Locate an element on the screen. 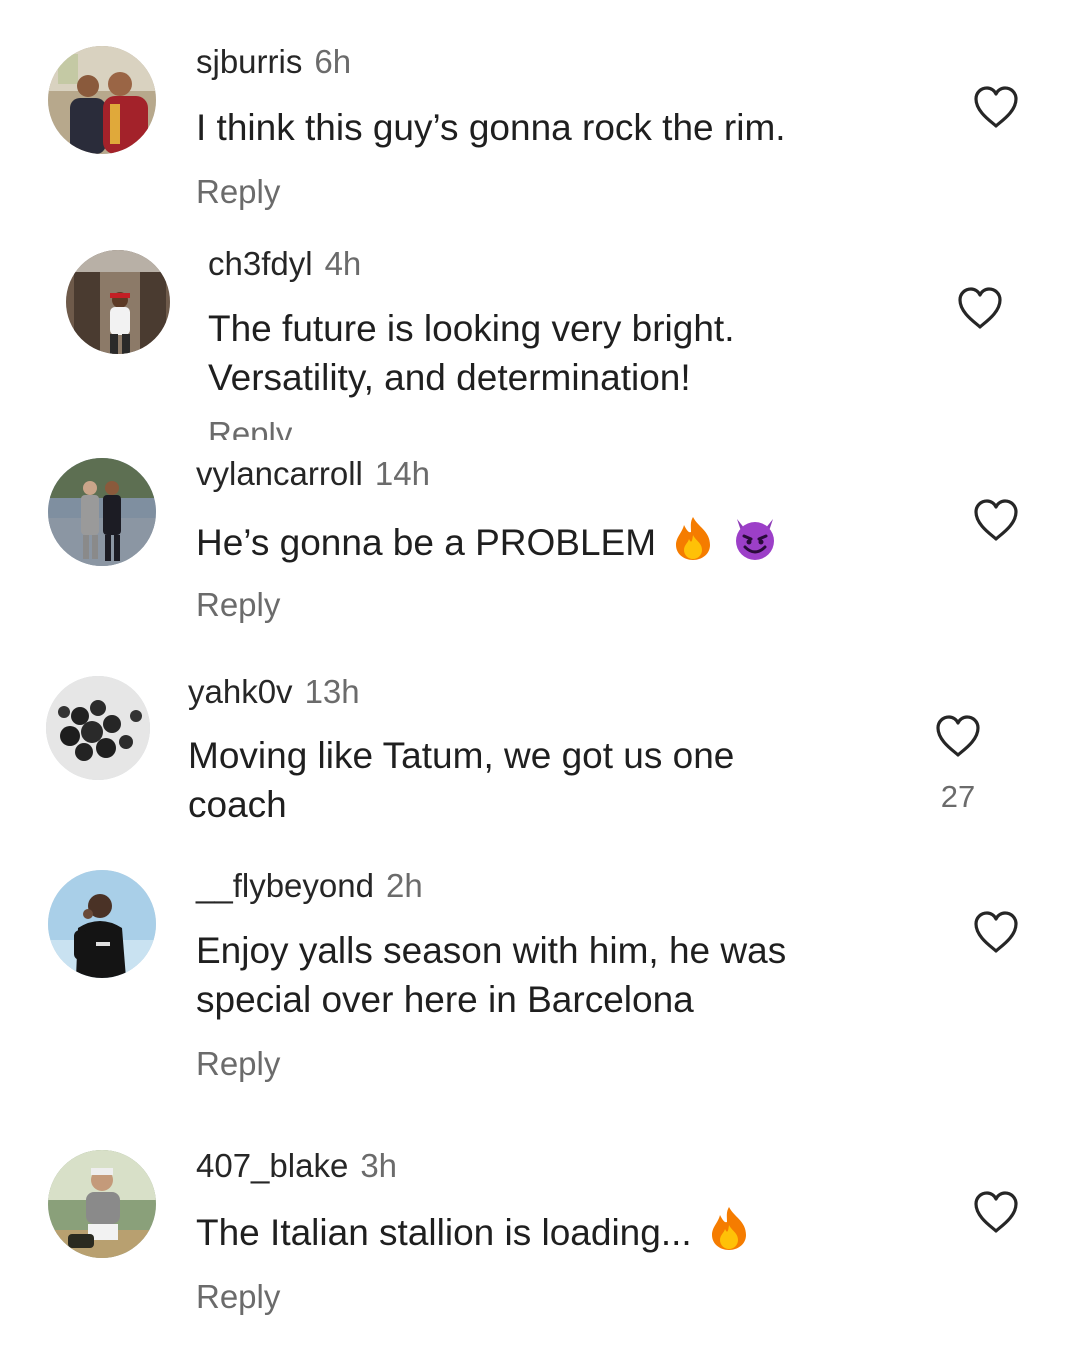 The width and height of the screenshot is (1080, 1350). username: vylancarroll is located at coordinates (279, 473).